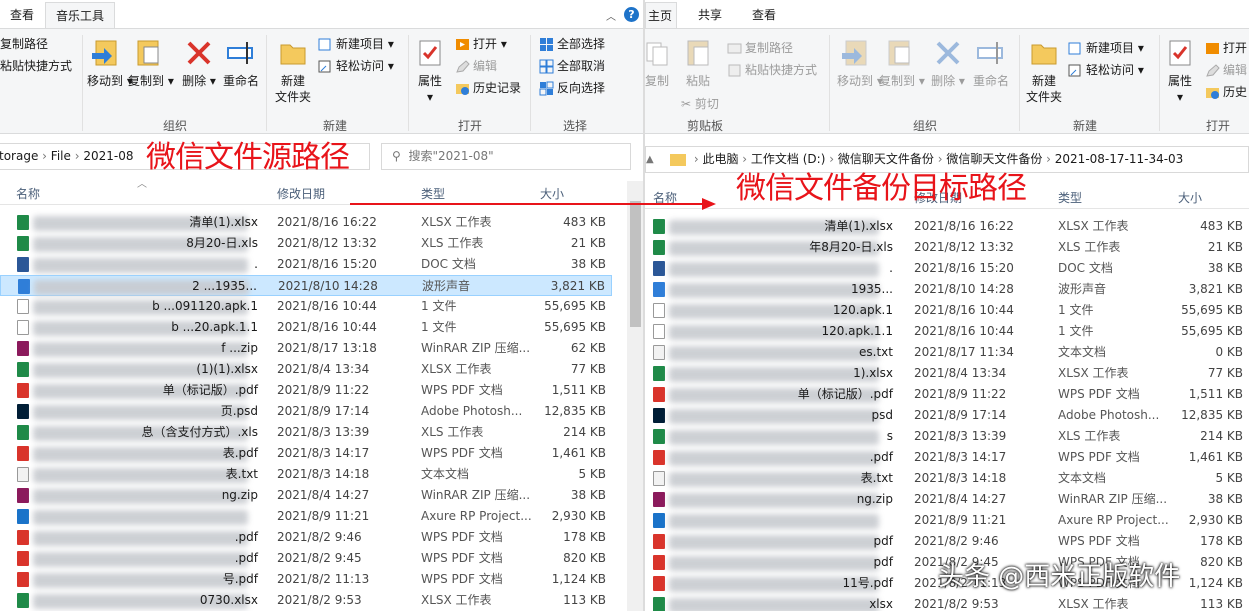  What do you see at coordinates (23, 537) in the screenshot?
I see `pdf-file-icon` at bounding box center [23, 537].